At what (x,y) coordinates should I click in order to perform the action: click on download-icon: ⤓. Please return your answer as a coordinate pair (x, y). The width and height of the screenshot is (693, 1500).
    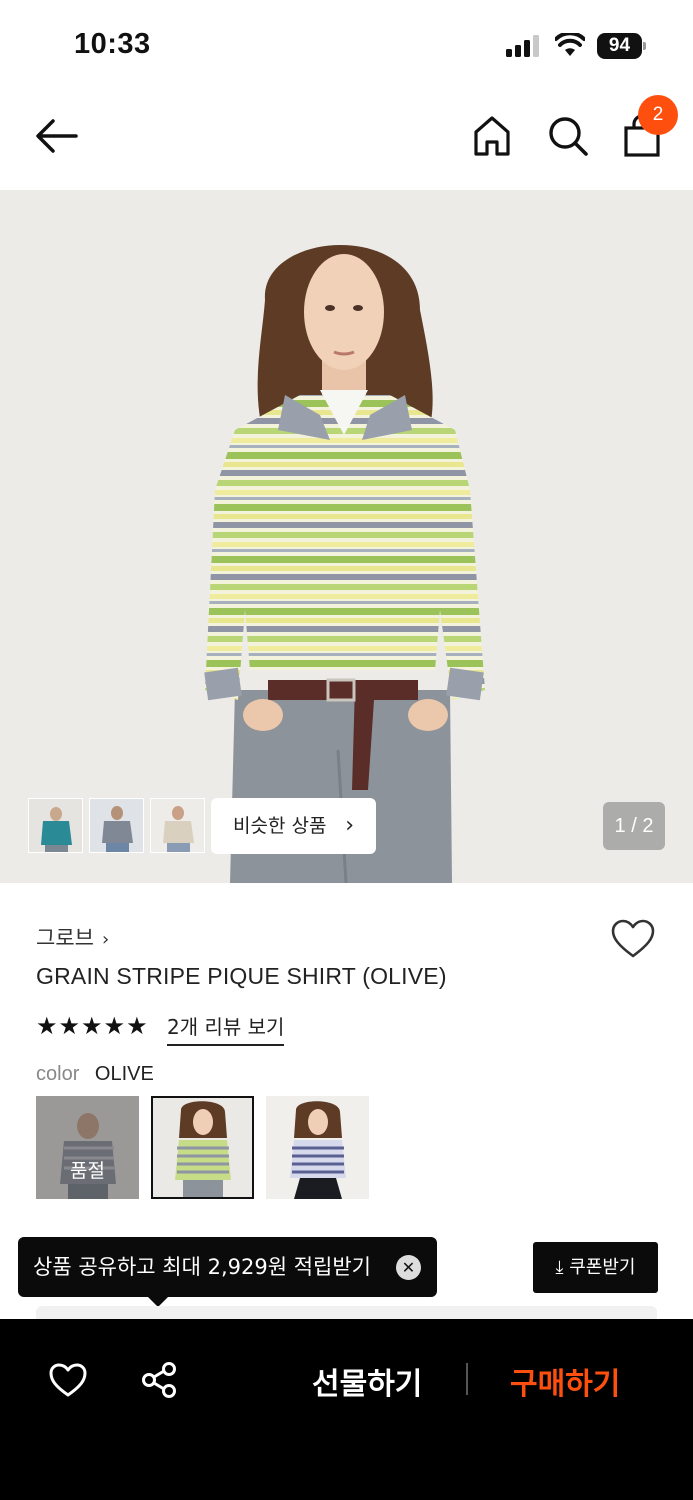
    Looking at the image, I should click on (559, 1267).